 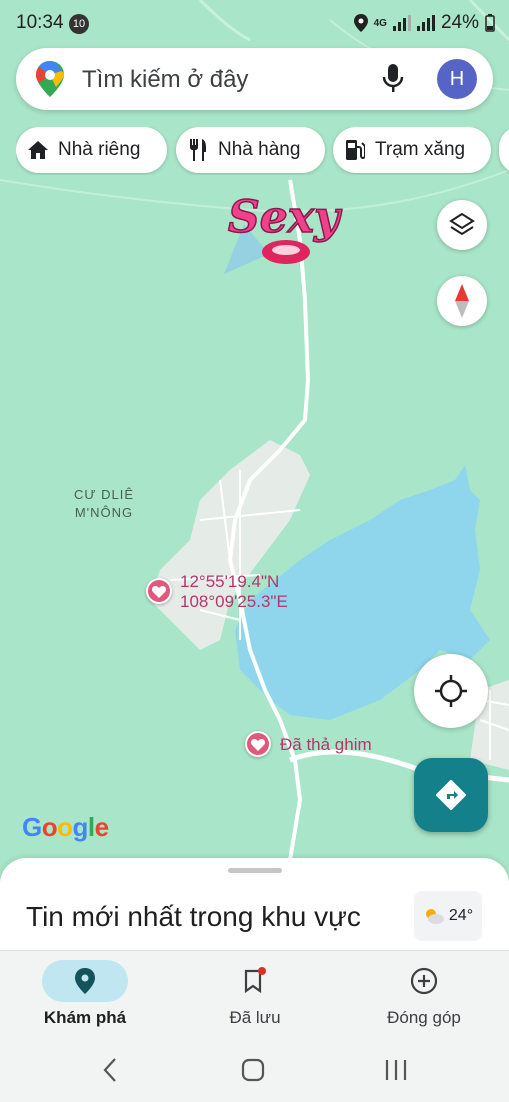 I want to click on layers-icon, so click(x=462, y=224).